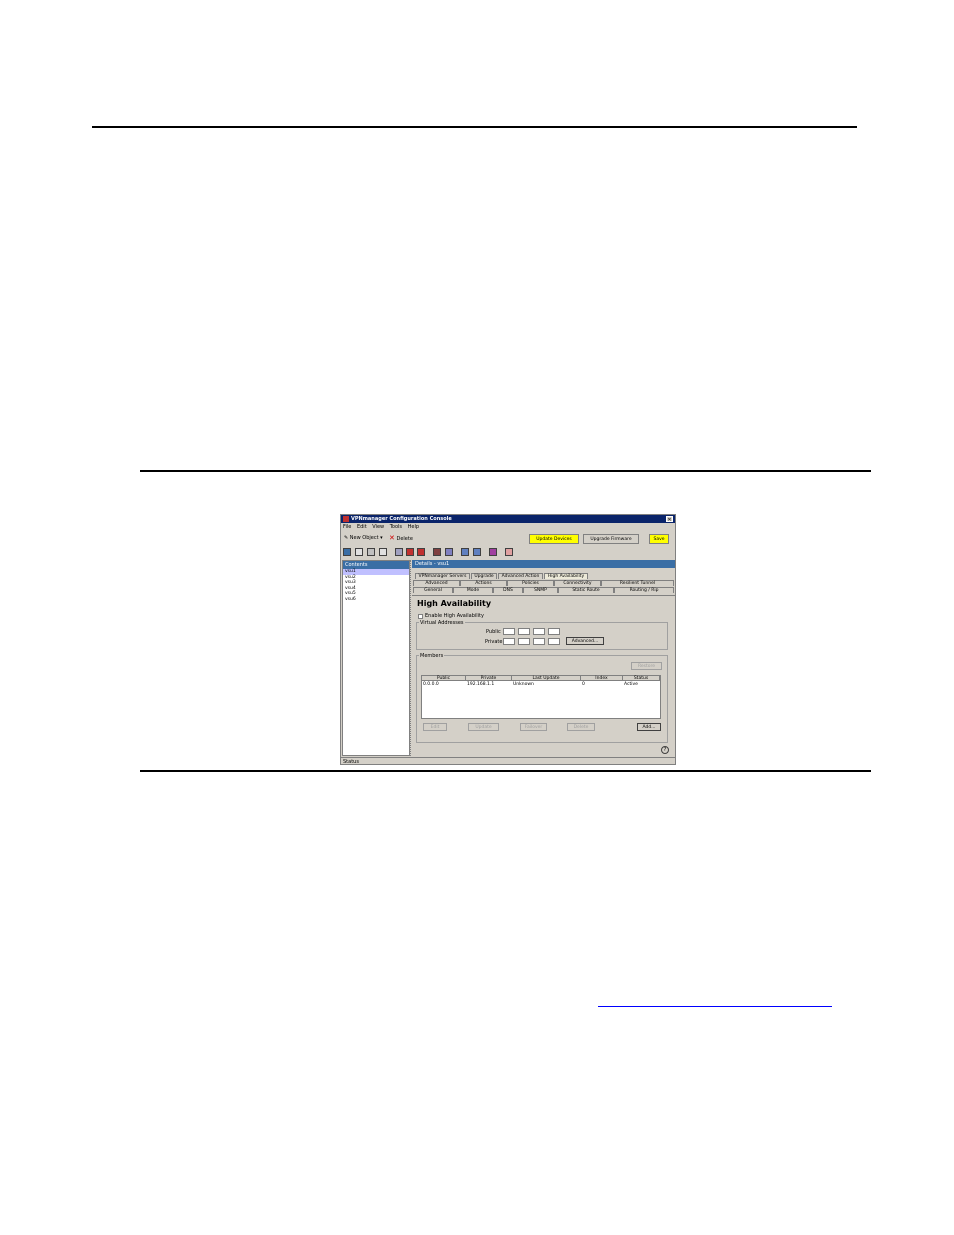 Image resolution: width=954 pixels, height=1235 pixels. I want to click on tab-policies: Policies, so click(530, 583).